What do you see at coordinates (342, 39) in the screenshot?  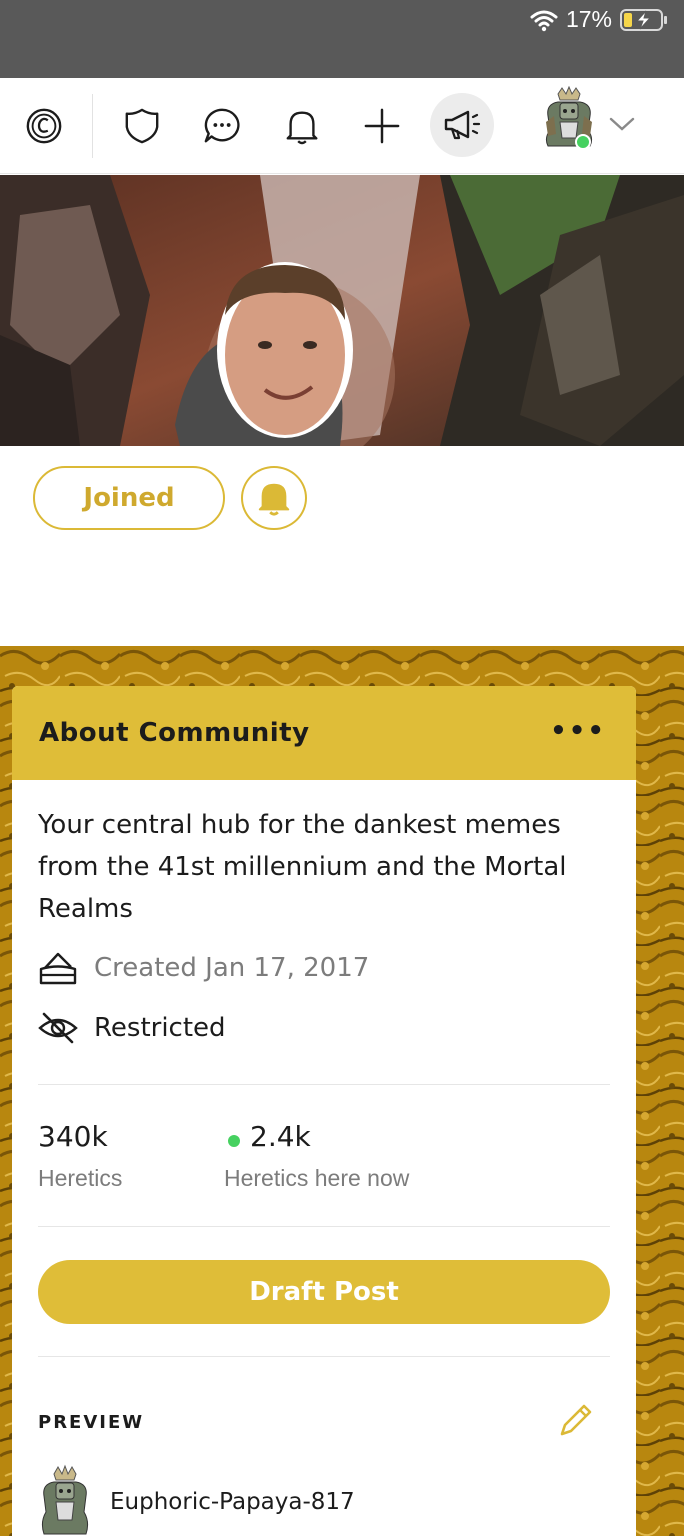 I see `status-bar: 17%` at bounding box center [342, 39].